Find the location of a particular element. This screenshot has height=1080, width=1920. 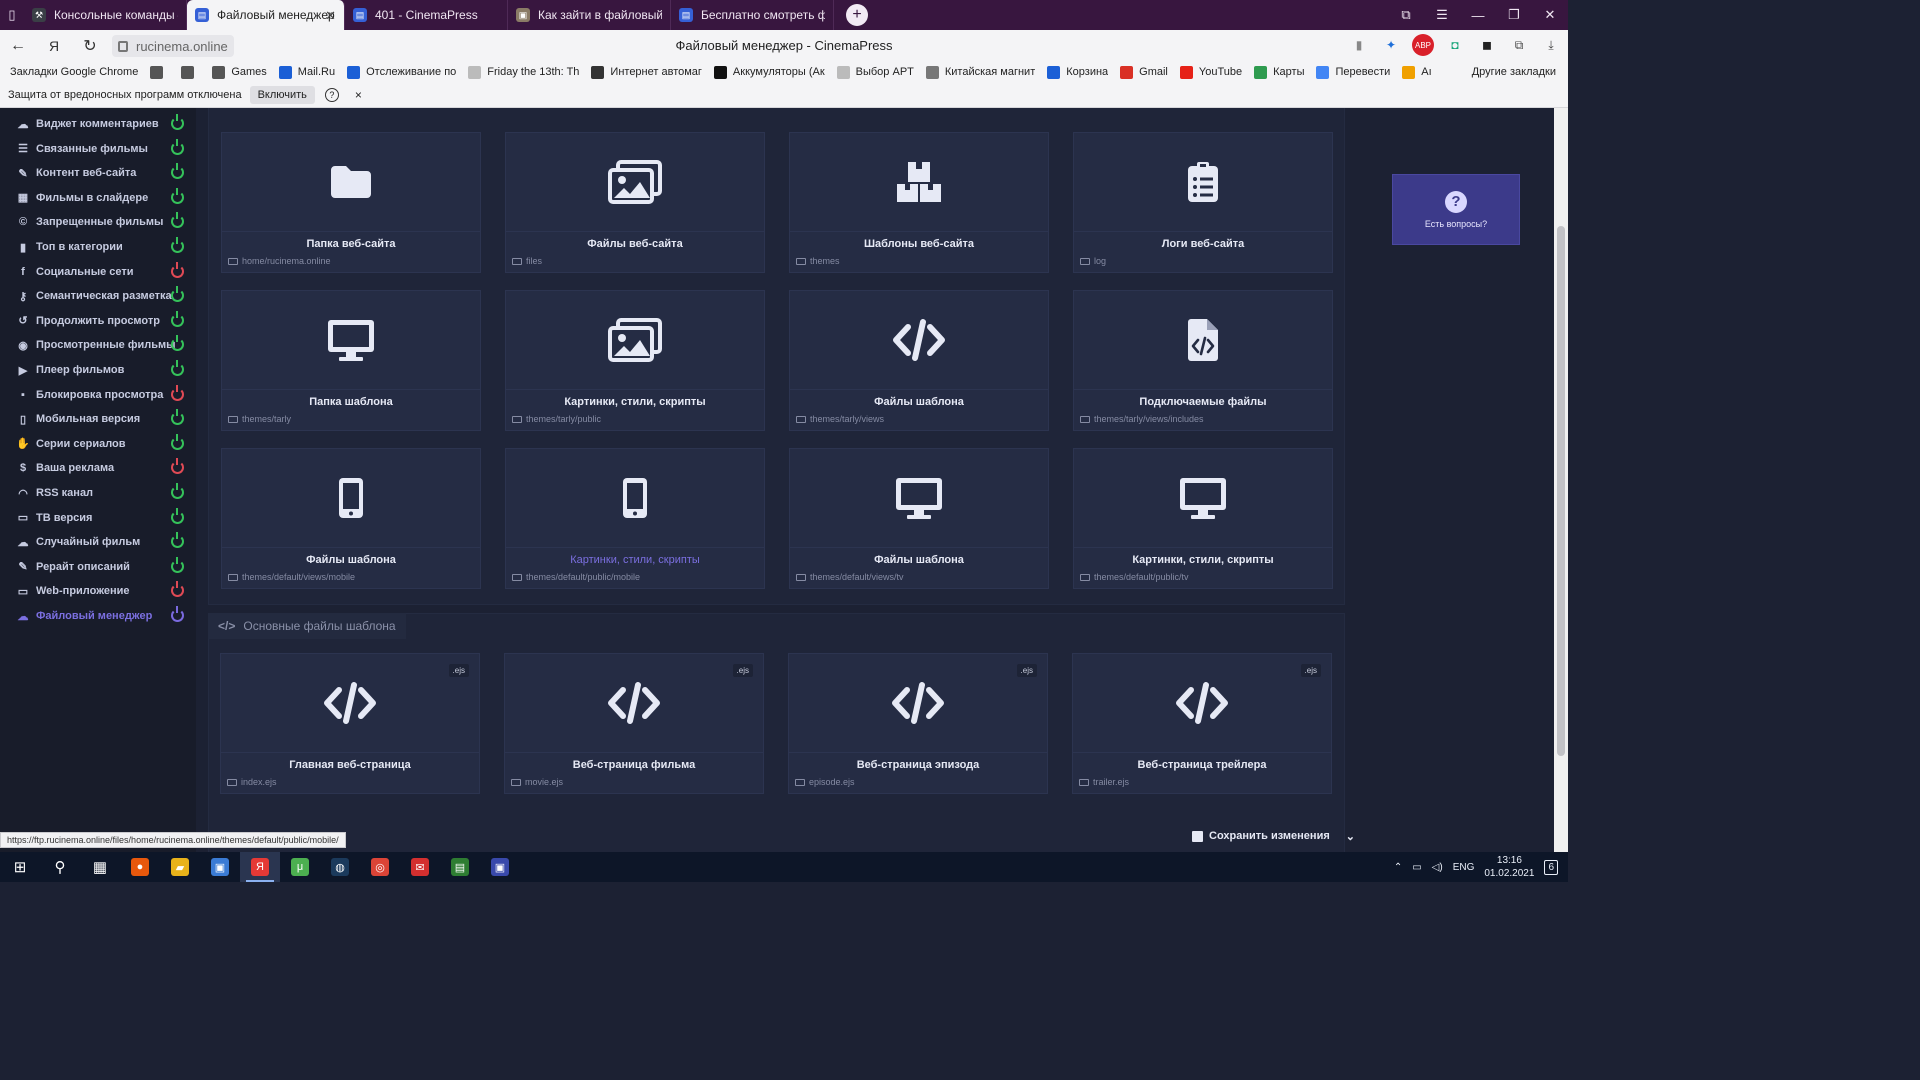

page-scrollbar is located at coordinates (1561, 480).